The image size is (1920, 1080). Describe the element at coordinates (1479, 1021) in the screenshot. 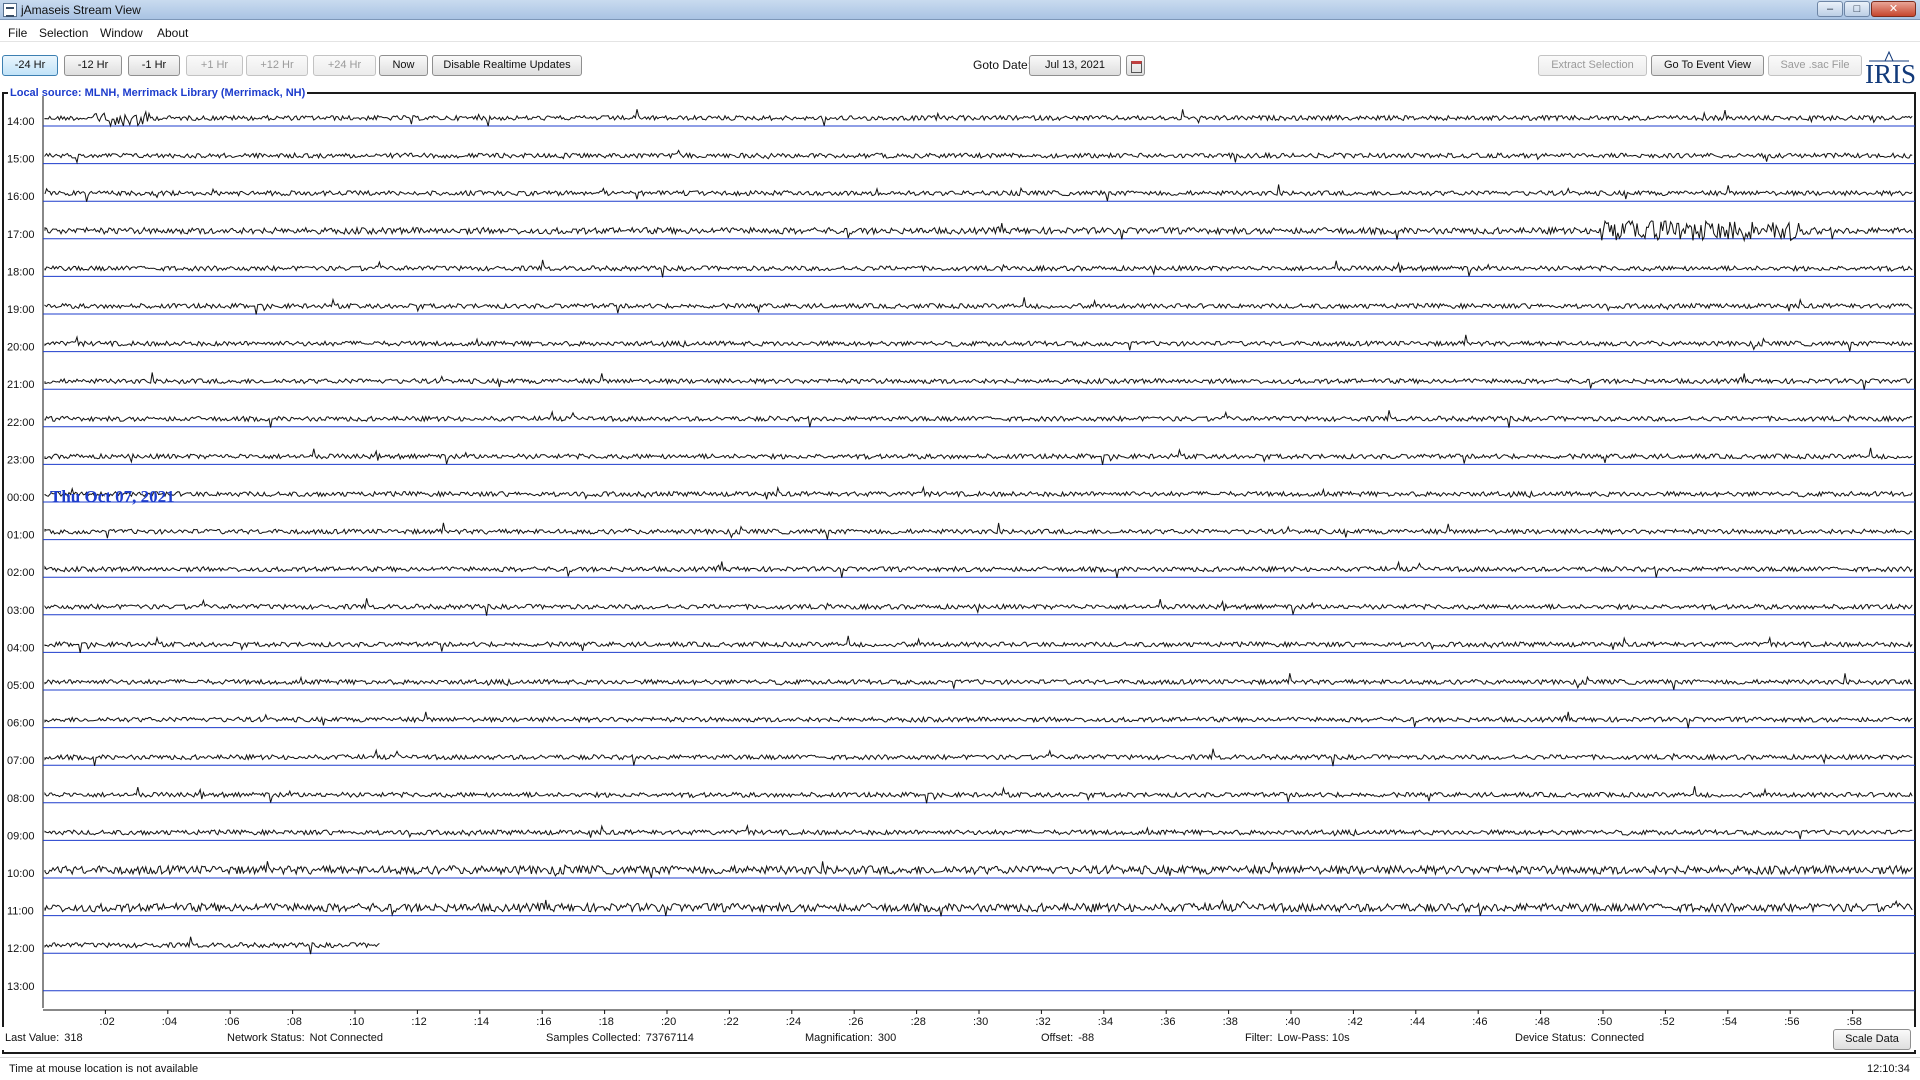

I see `minute-label: :46` at that location.